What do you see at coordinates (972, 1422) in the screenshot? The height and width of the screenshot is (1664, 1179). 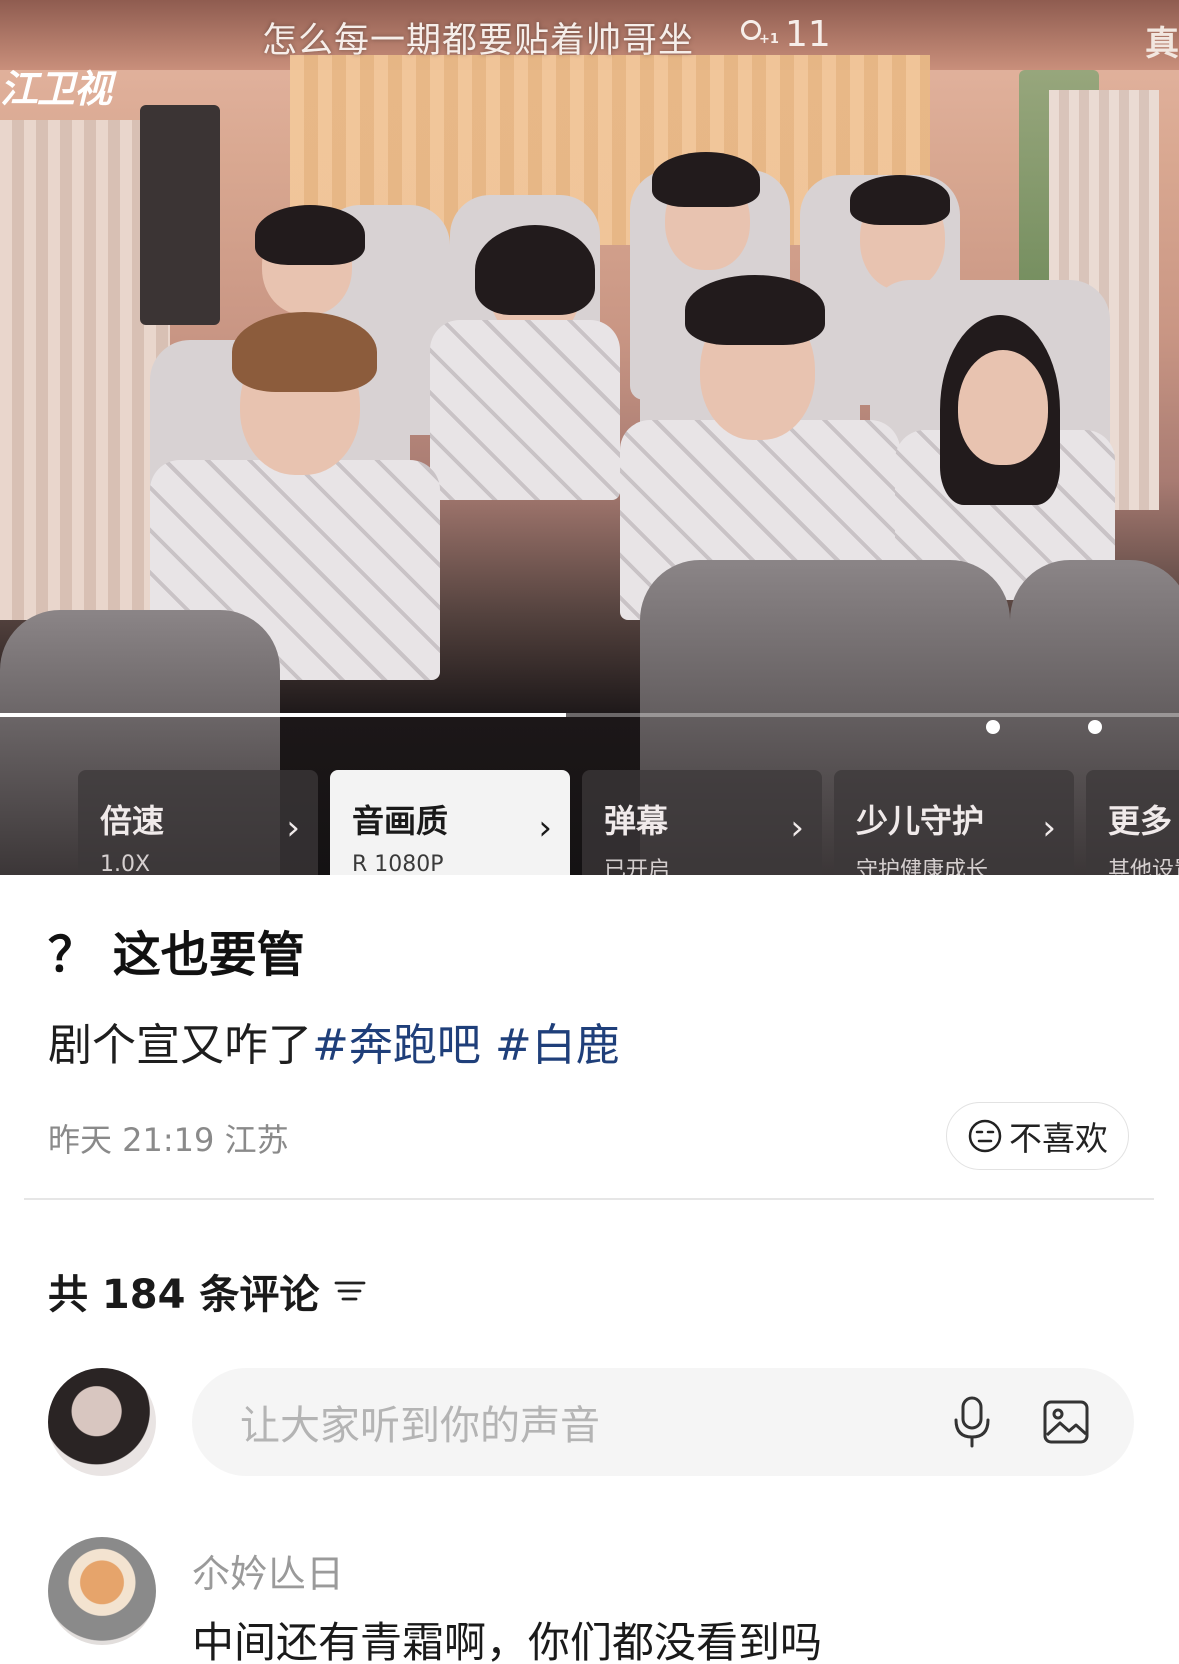 I see `microphone-icon` at bounding box center [972, 1422].